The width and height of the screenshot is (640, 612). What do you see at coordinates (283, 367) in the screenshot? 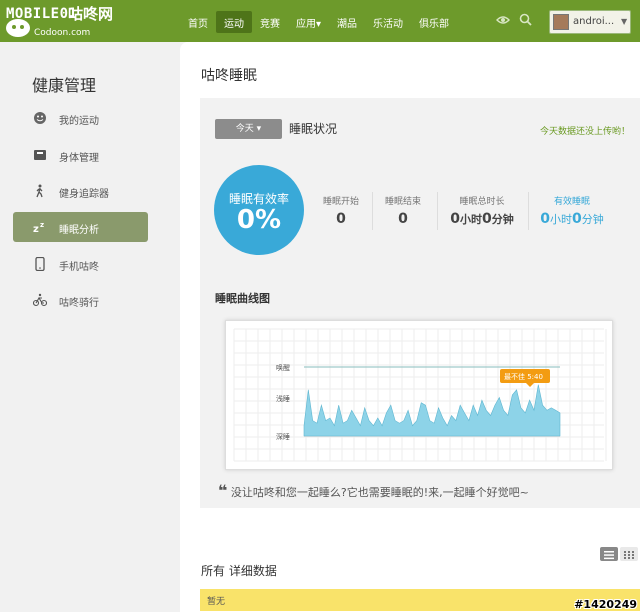
I see `y-axis-label: 唤醒` at bounding box center [283, 367].